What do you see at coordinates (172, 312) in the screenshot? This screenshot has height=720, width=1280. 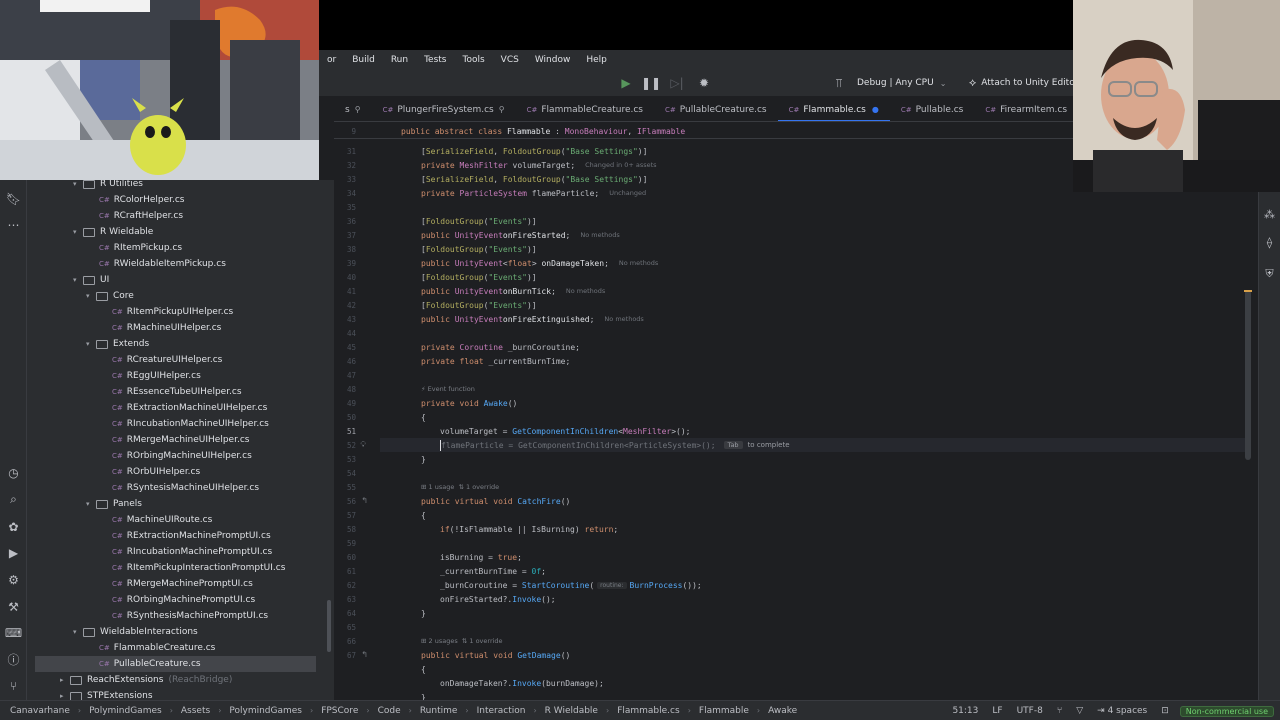 I see `tree-file: C# RItemPickupUIHelper.cs` at bounding box center [172, 312].